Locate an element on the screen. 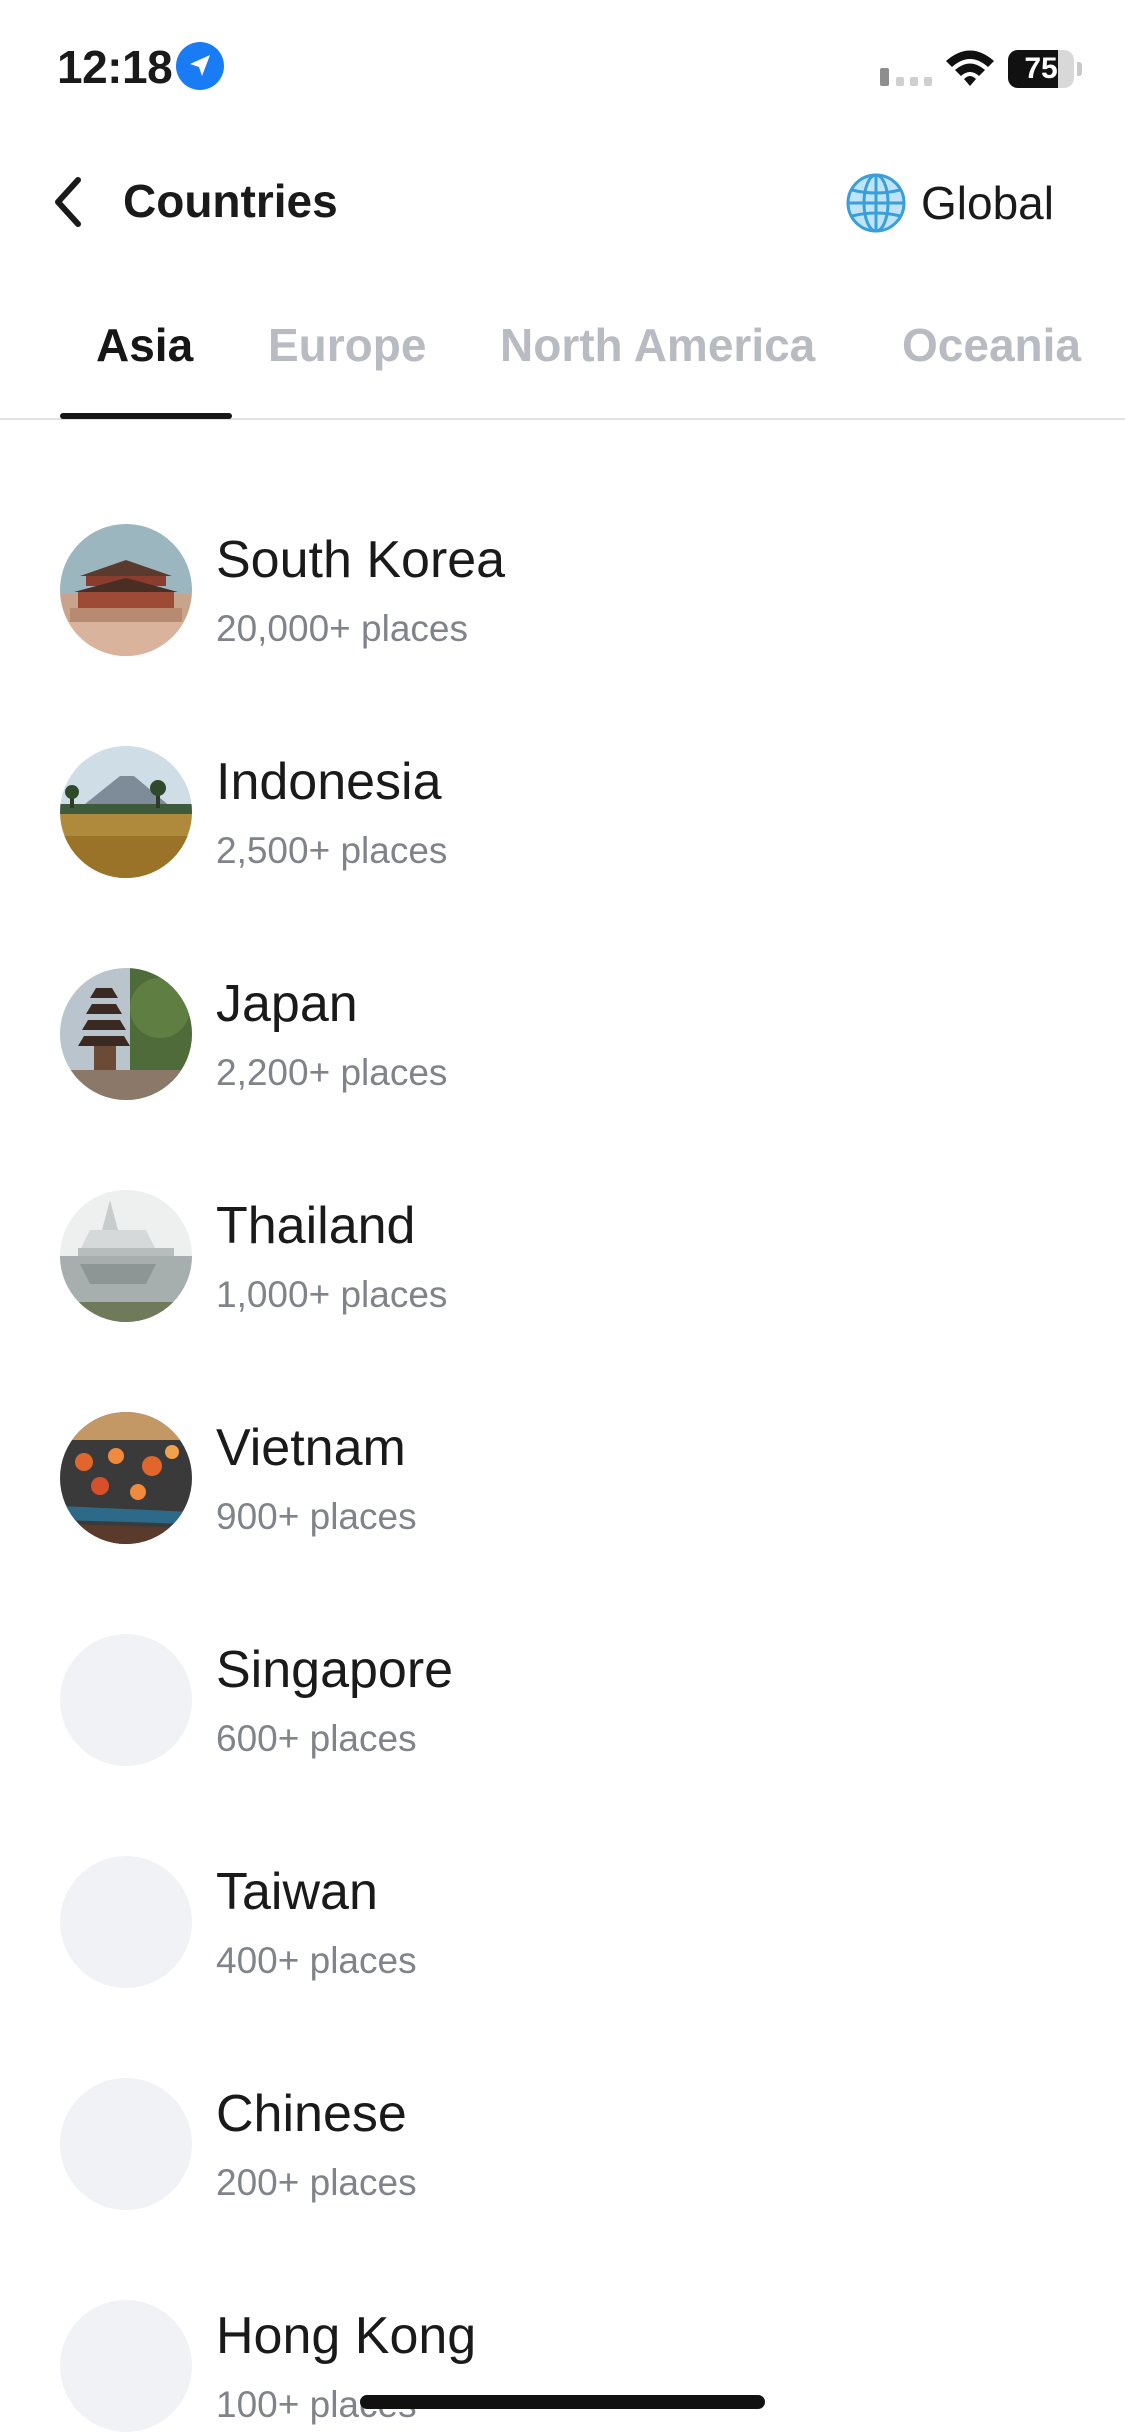 The height and width of the screenshot is (2436, 1125). country-name: Thailand is located at coordinates (316, 1226).